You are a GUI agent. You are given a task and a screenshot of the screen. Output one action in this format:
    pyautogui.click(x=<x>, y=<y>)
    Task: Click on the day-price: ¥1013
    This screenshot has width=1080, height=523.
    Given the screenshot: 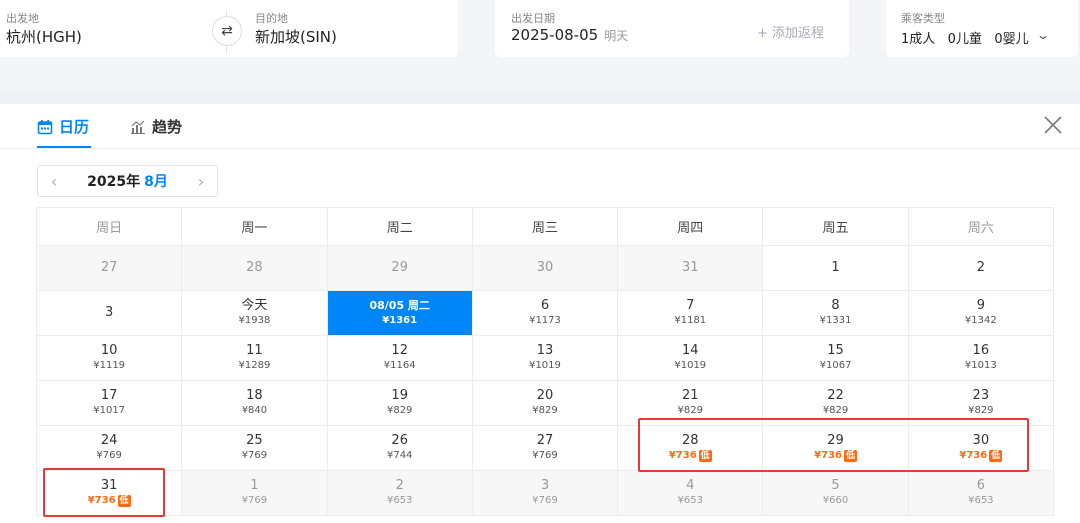 What is the action you would take?
    pyautogui.click(x=981, y=366)
    